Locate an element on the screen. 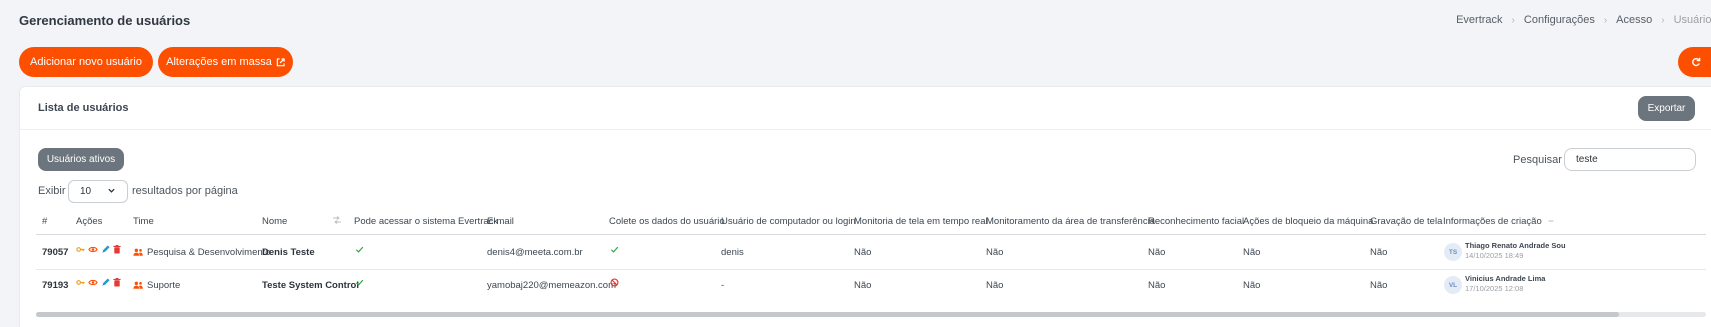 The height and width of the screenshot is (327, 1711). col-header-name: Nome is located at coordinates (274, 221).